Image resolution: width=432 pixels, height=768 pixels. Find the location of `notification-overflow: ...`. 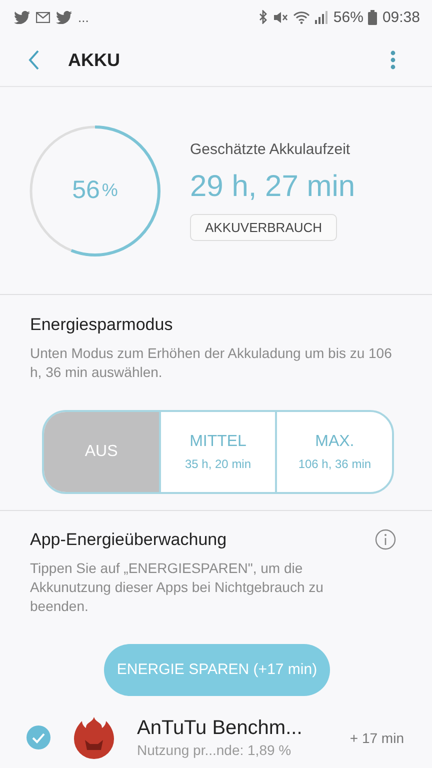

notification-overflow: ... is located at coordinates (83, 17).